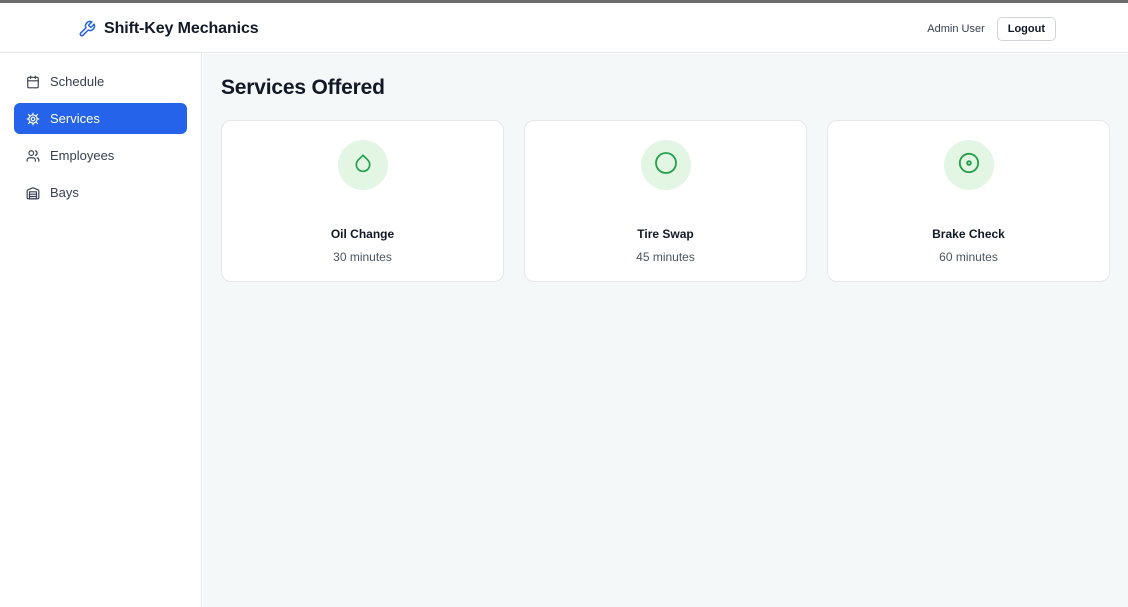 Image resolution: width=1128 pixels, height=607 pixels. I want to click on service-name: Oil Change, so click(362, 234).